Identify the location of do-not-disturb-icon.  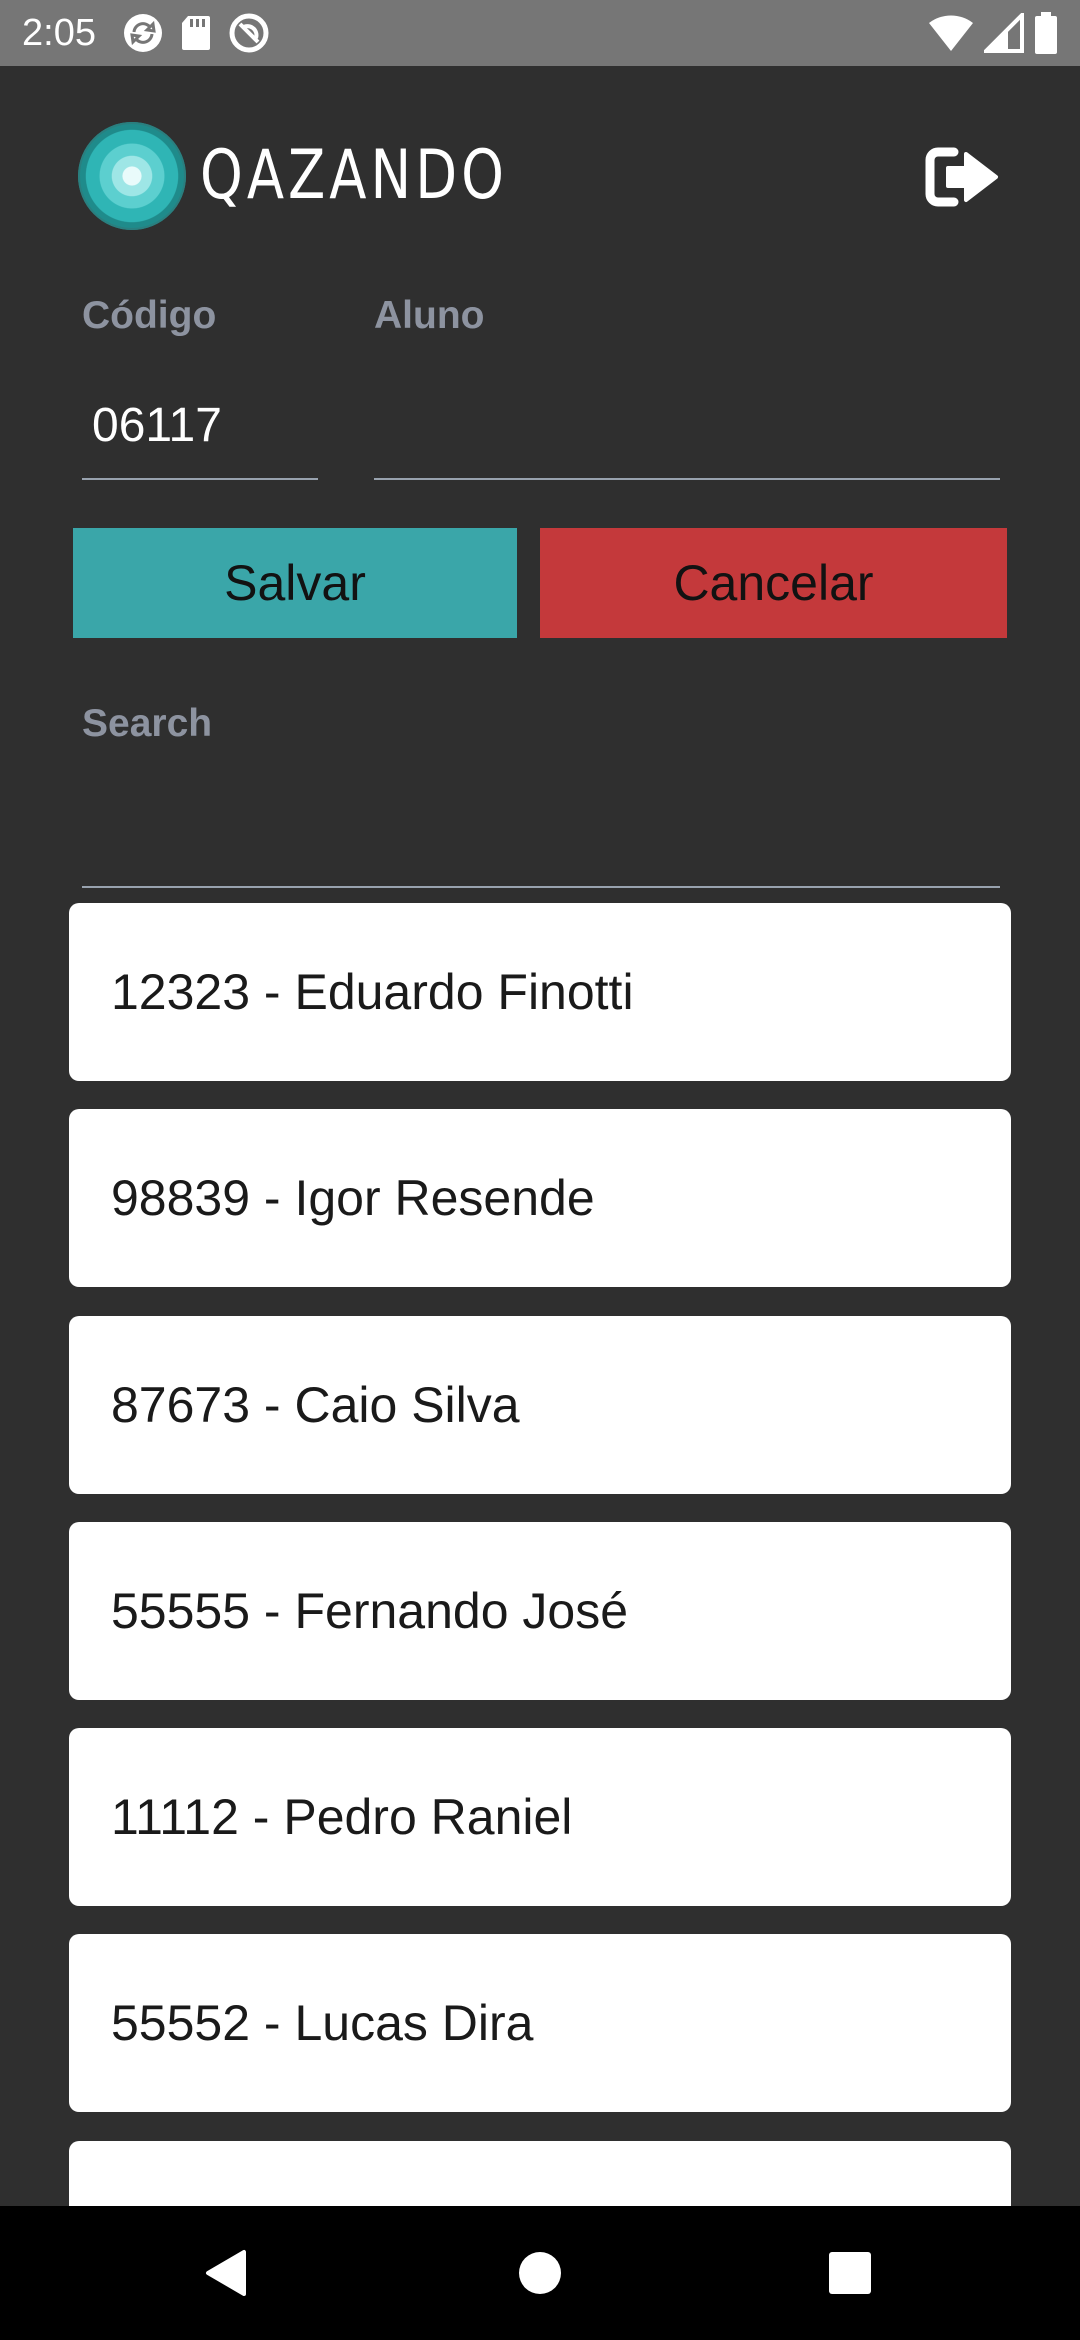
(249, 33).